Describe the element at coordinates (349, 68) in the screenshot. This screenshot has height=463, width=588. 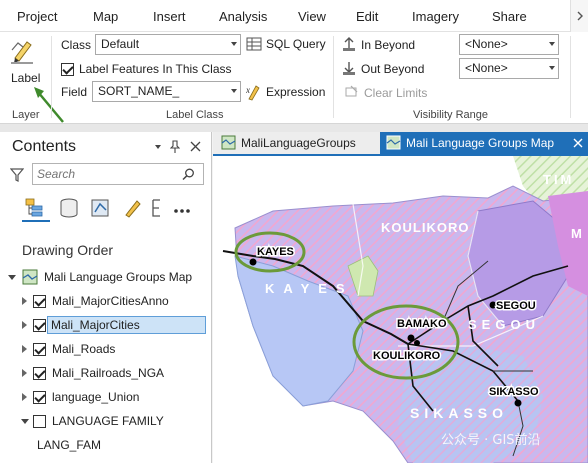
I see `zoom-out-beyond-icon` at that location.